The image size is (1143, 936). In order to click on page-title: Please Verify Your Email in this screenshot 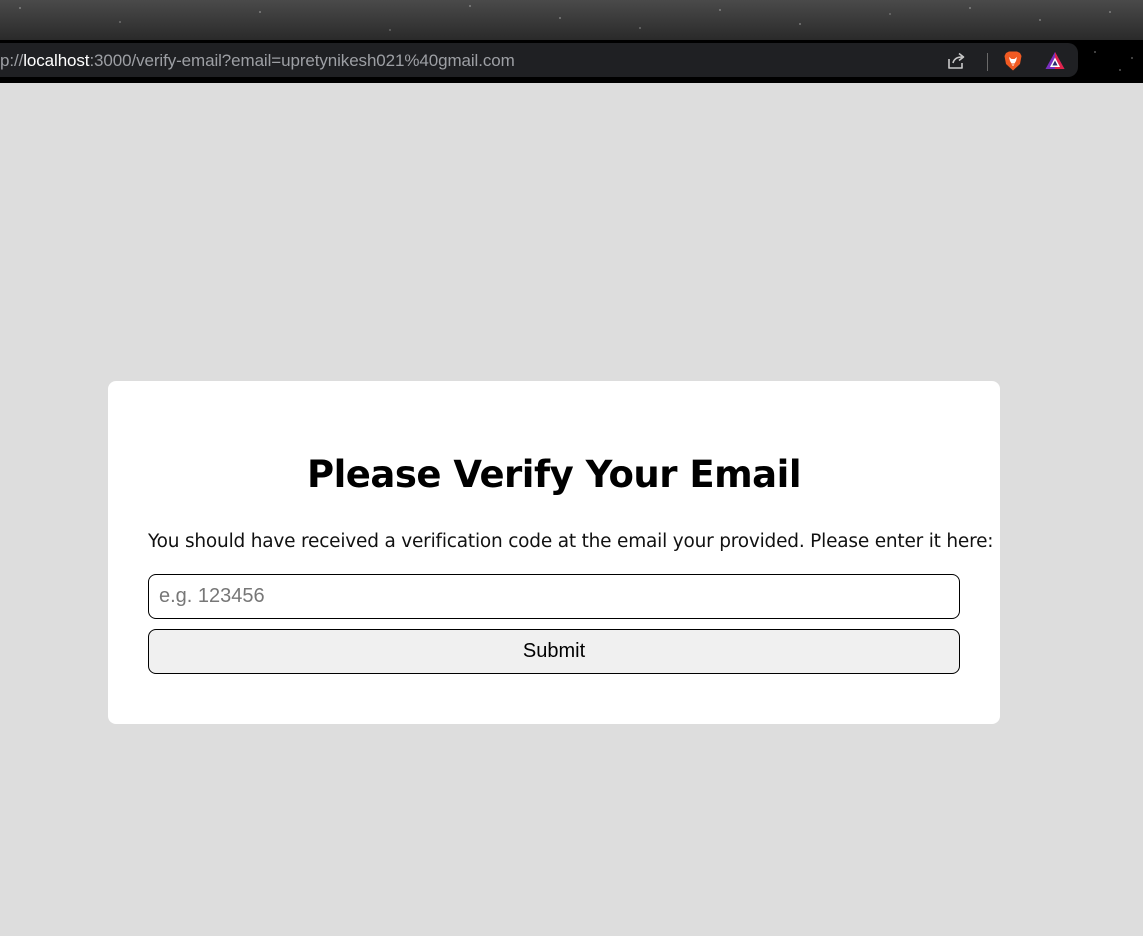, I will do `click(554, 474)`.